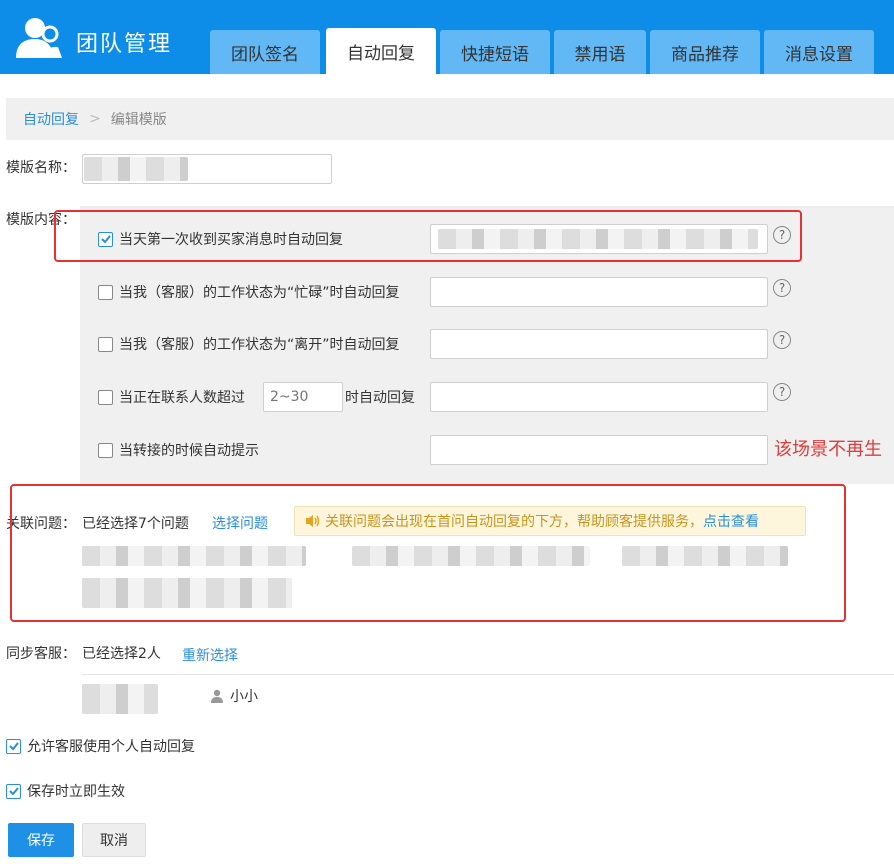 The height and width of the screenshot is (864, 894). What do you see at coordinates (39, 38) in the screenshot?
I see `team-logo-icon` at bounding box center [39, 38].